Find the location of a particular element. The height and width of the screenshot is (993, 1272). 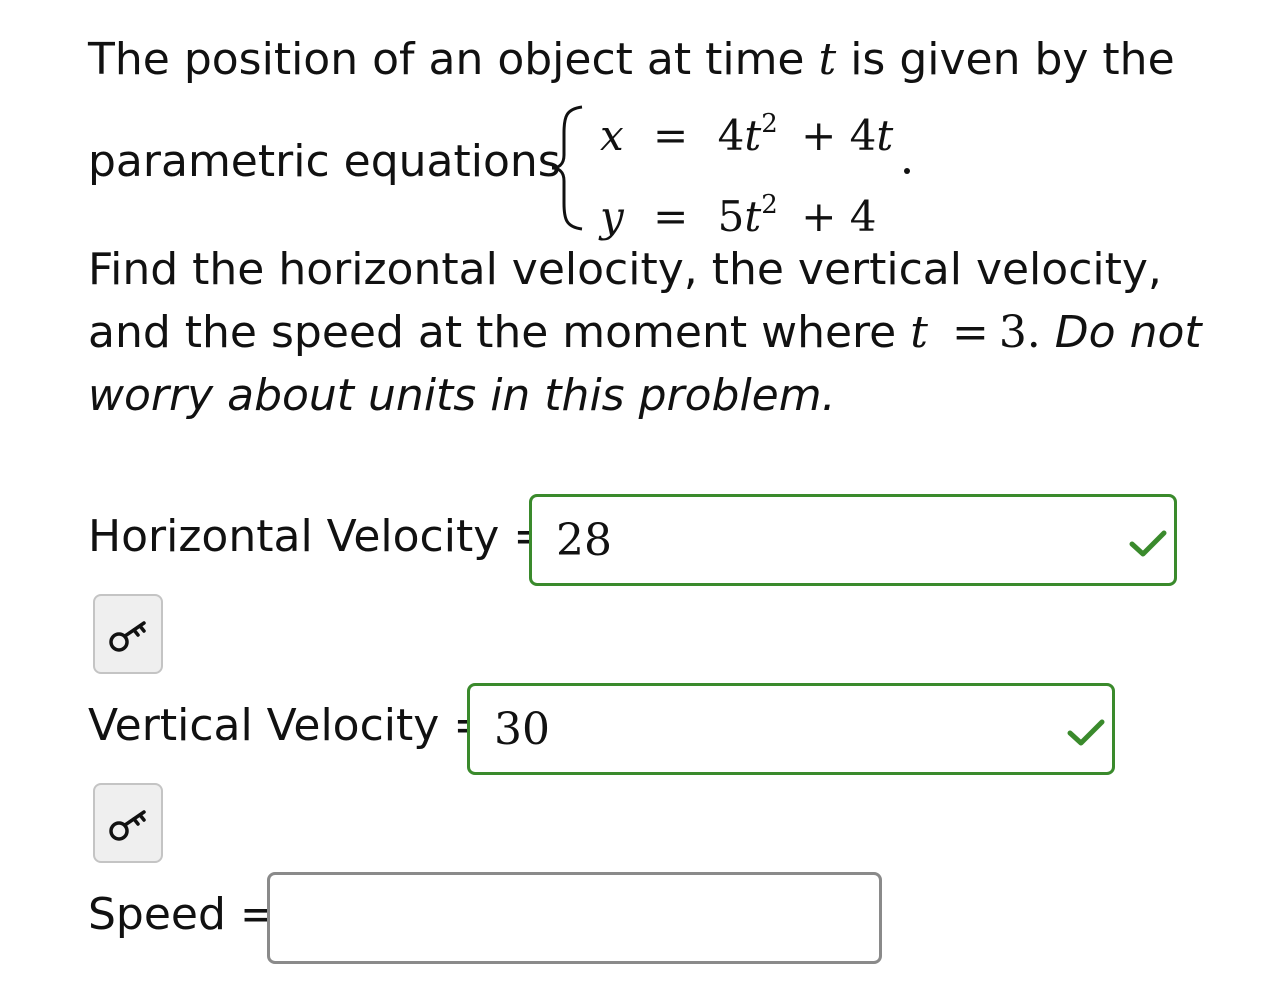

horizontal-velocity-key-button is located at coordinates (128, 634).